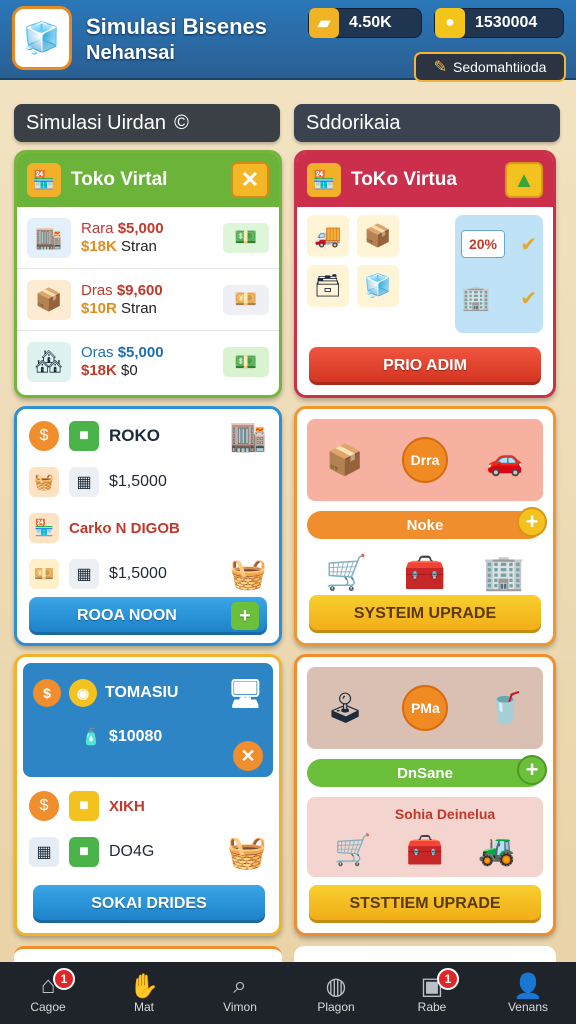 This screenshot has height=1024, width=576. I want to click on status-pill: Noke +, so click(427, 523).